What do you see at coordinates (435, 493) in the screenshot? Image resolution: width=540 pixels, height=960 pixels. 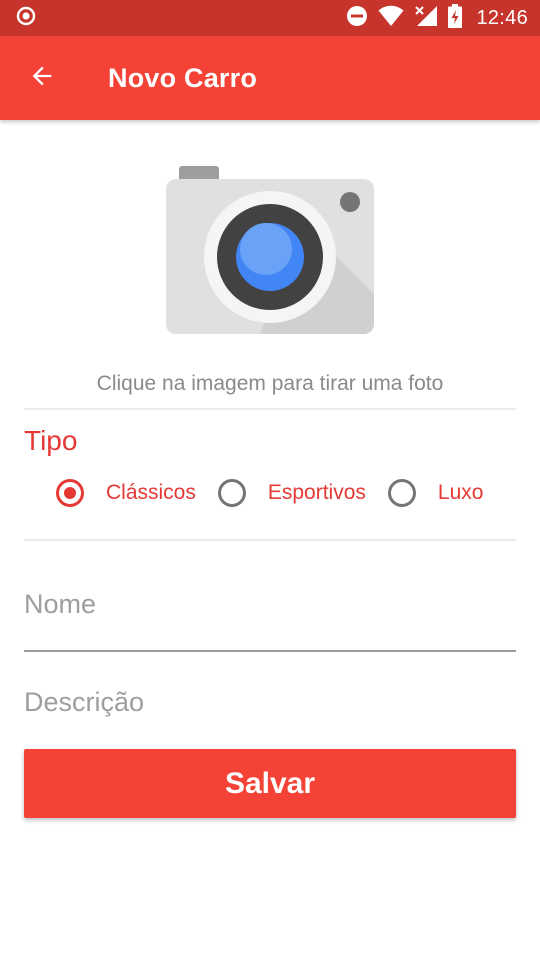 I see `radio-option-luxo: Luxo` at bounding box center [435, 493].